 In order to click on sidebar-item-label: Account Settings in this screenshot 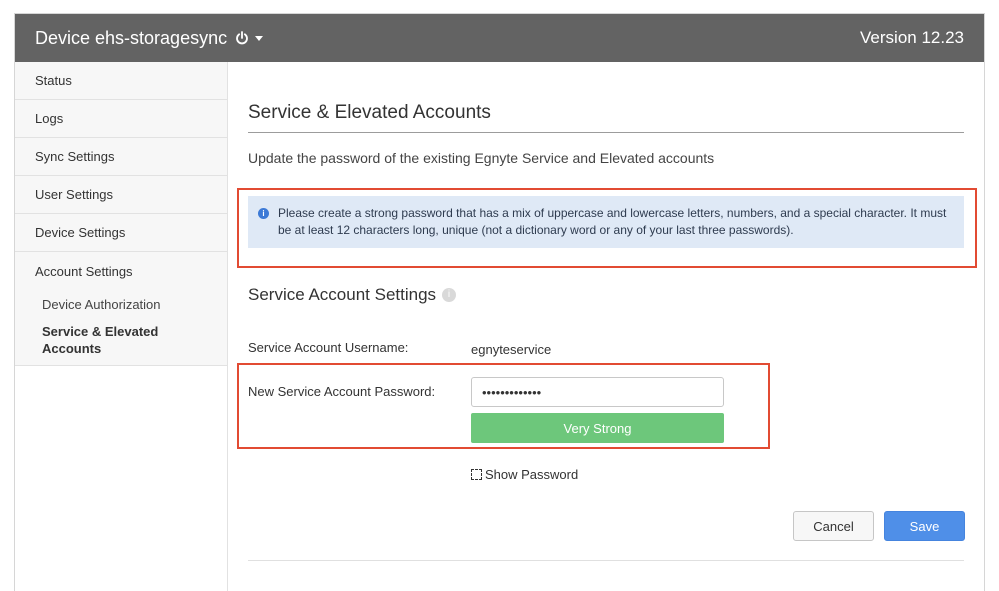, I will do `click(84, 271)`.